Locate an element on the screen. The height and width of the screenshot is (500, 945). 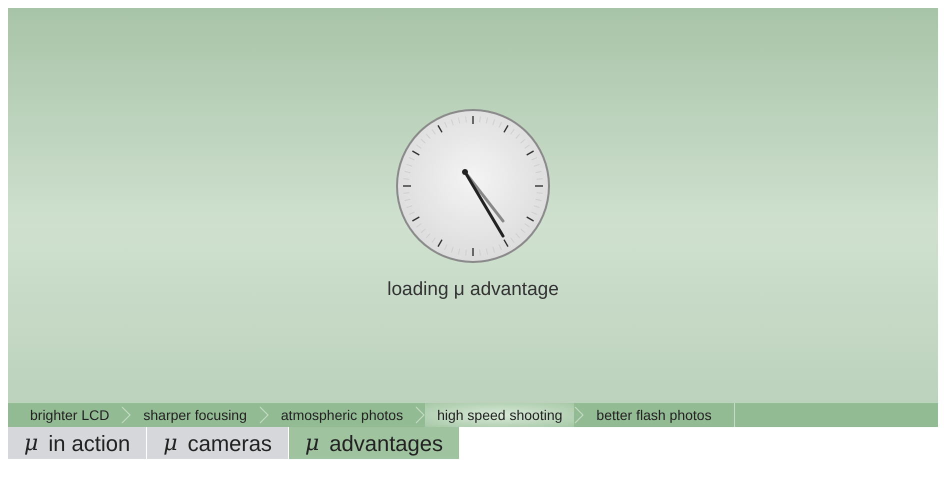
nav-tab: μ in action is located at coordinates (78, 443).